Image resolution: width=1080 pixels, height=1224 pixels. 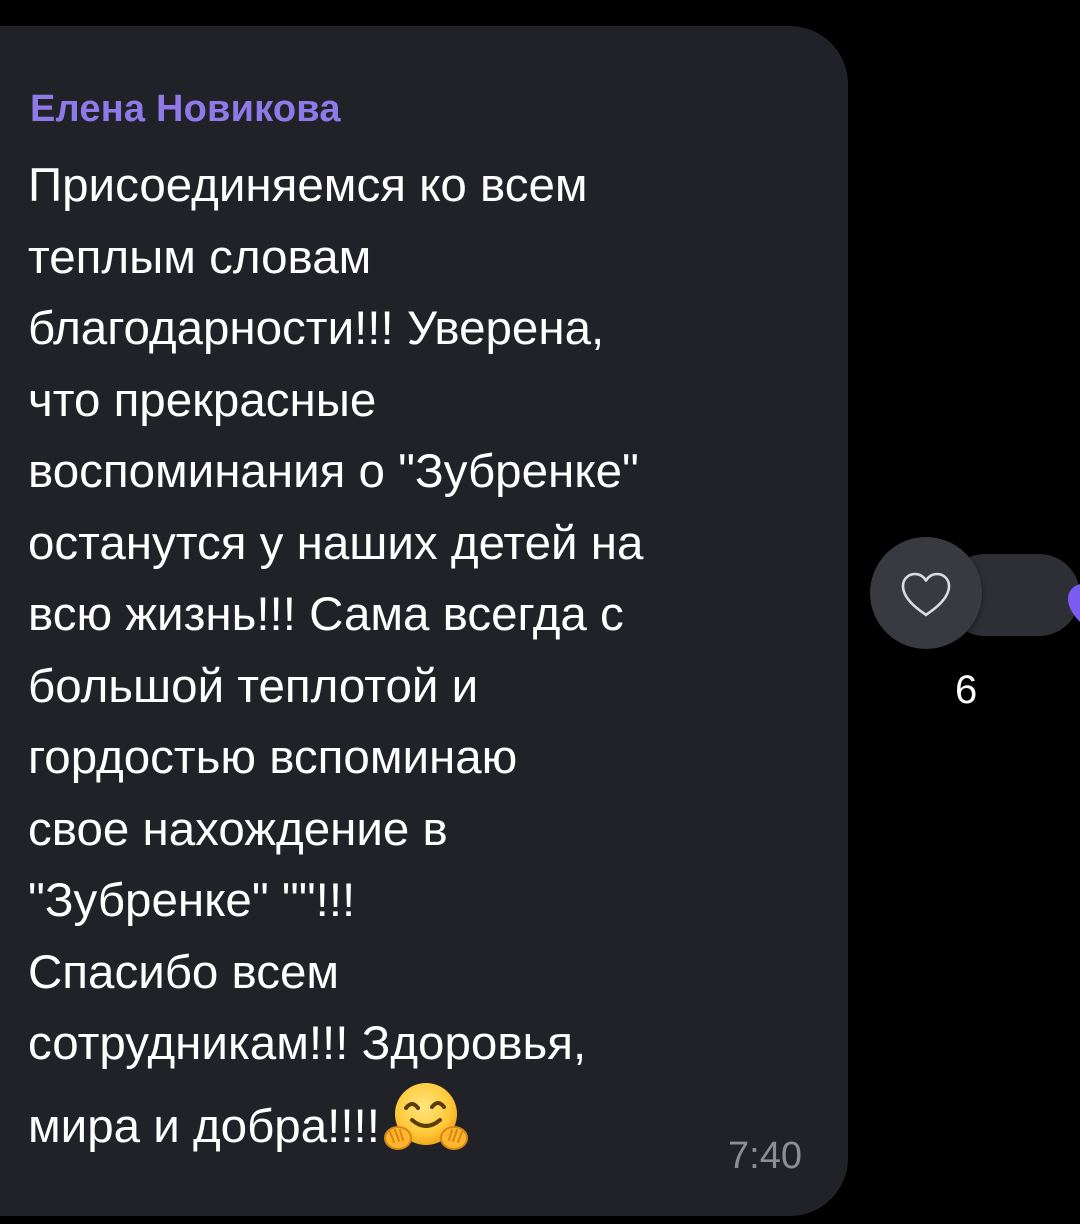 What do you see at coordinates (425, 1118) in the screenshot?
I see `hugging-face-emoji` at bounding box center [425, 1118].